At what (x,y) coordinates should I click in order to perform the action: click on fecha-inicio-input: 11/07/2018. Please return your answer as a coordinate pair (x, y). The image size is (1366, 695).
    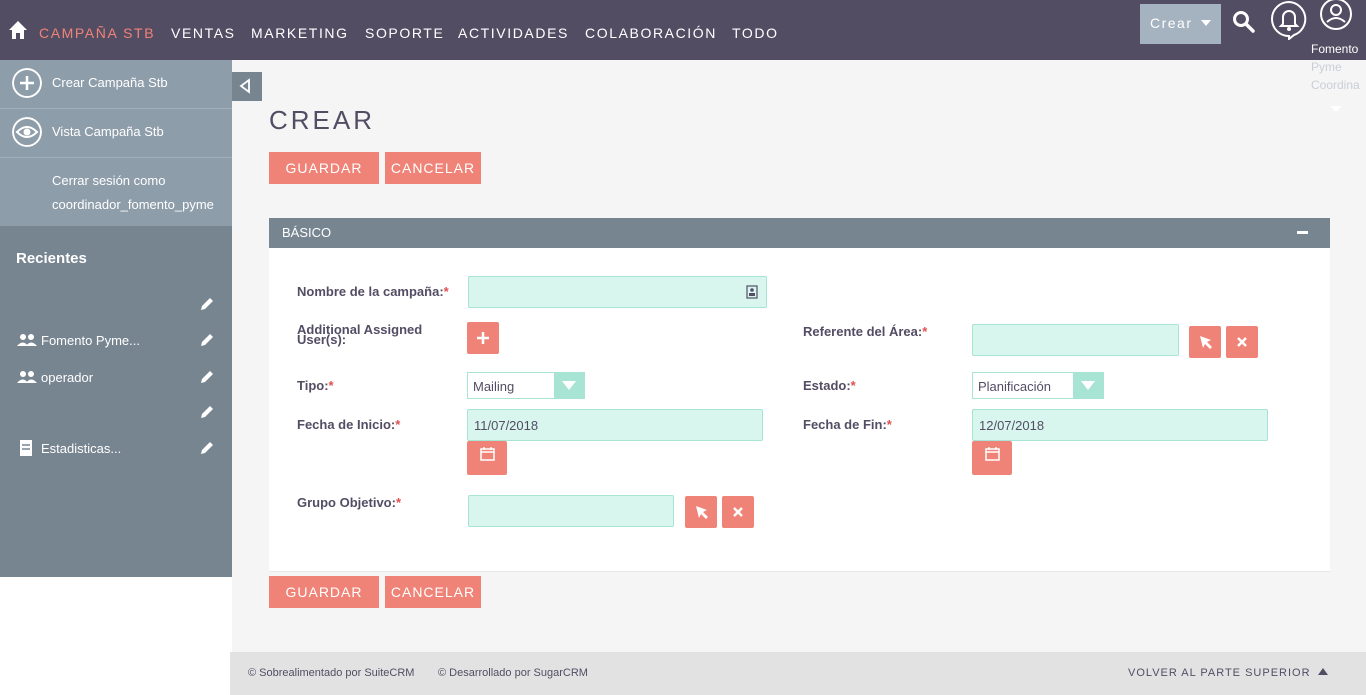
    Looking at the image, I should click on (615, 425).